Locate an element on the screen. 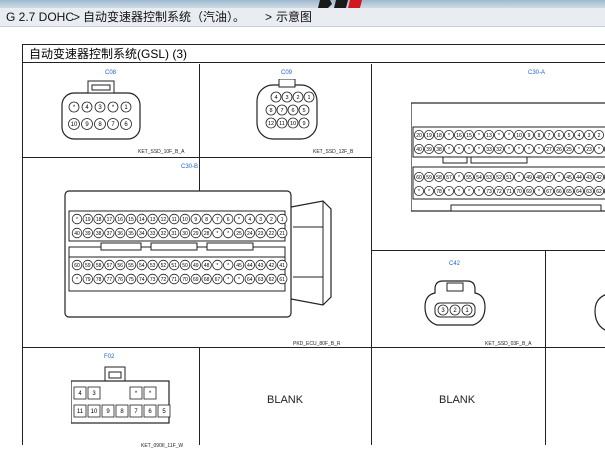 This screenshot has height=449, width=605. pin-number: 31 is located at coordinates (174, 234).